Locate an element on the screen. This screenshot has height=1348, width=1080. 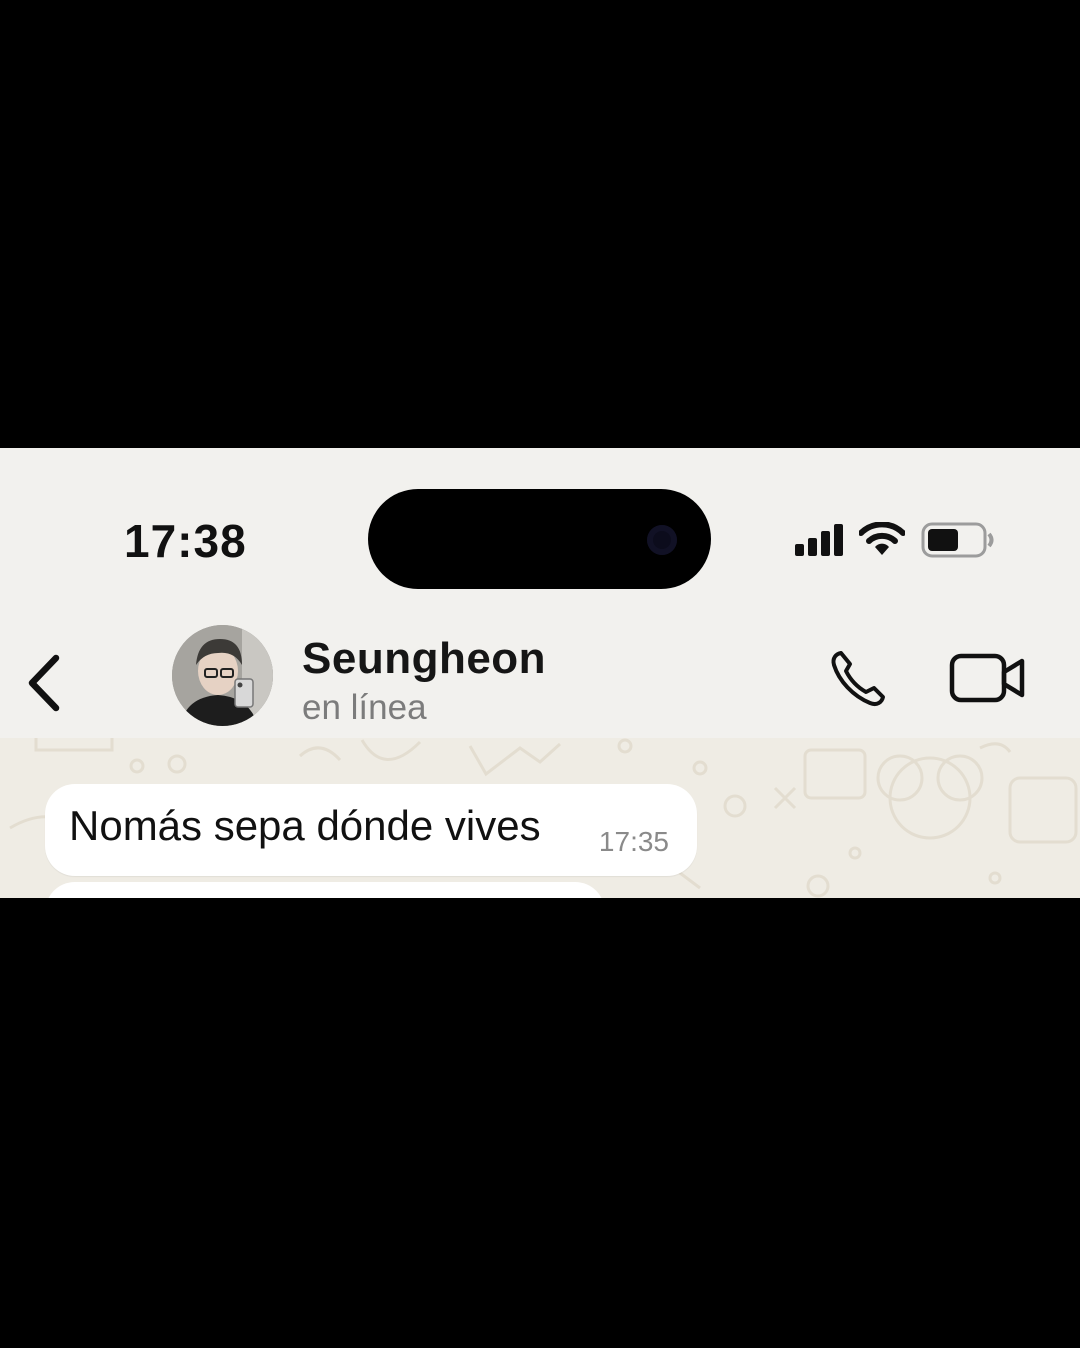
message-bubble-partial is located at coordinates (325, 890).